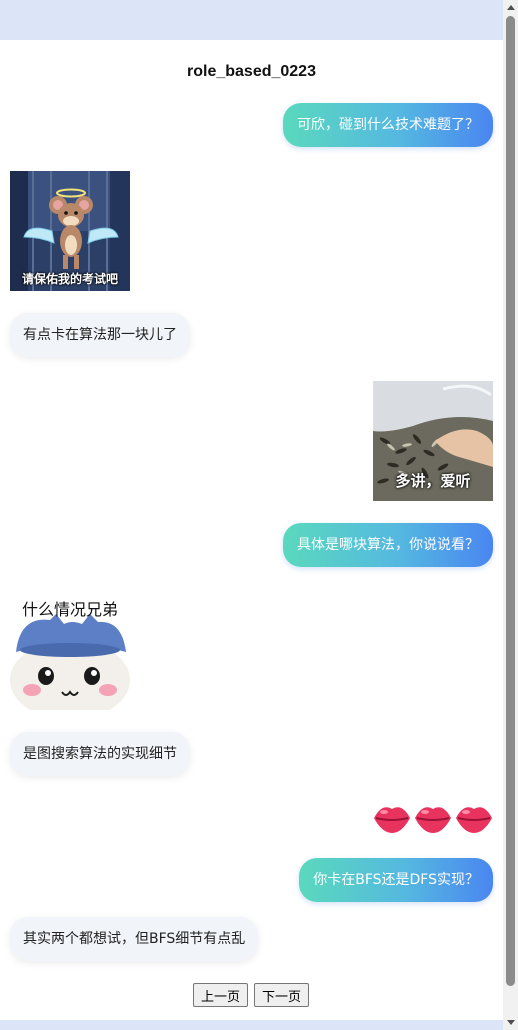  Describe the element at coordinates (69, 279) in the screenshot. I see `sticker-caption: 请保佑我的考试吧` at that location.